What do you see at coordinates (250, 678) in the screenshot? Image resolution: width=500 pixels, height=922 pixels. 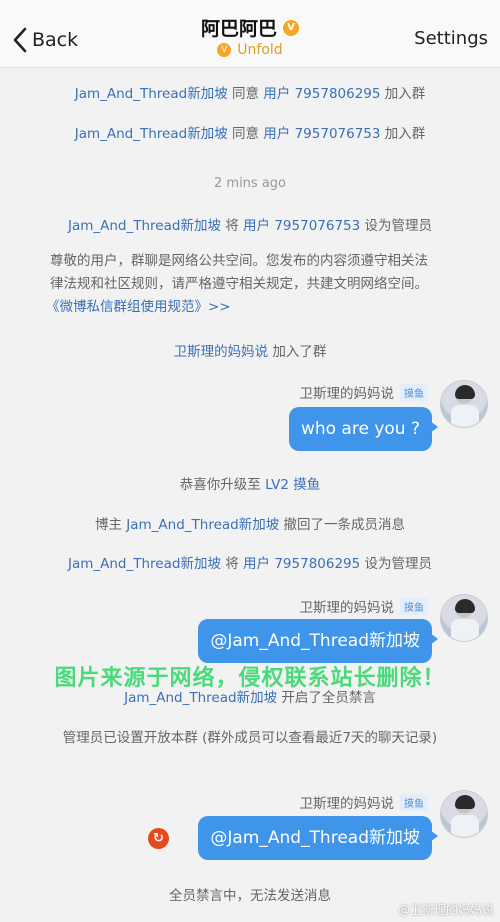 I see `watermark-text: 图片来源于网络，侵权联系站长删除！` at bounding box center [250, 678].